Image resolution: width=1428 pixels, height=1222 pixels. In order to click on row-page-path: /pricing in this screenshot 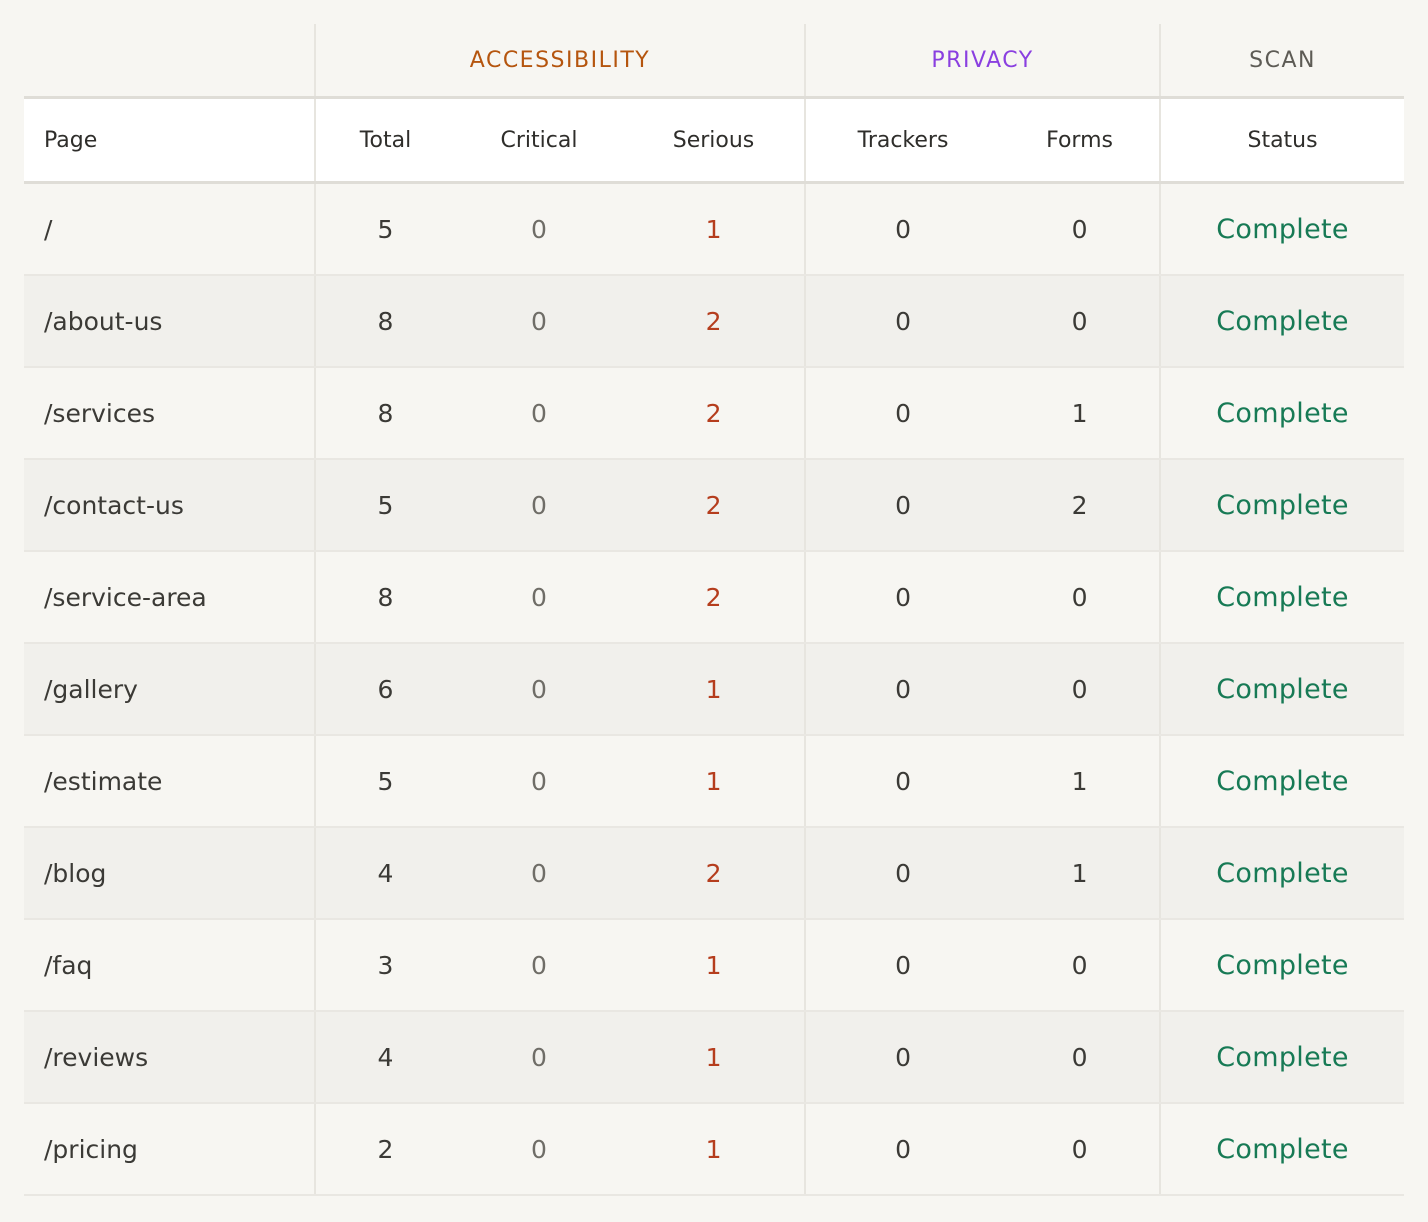, I will do `click(169, 1149)`.